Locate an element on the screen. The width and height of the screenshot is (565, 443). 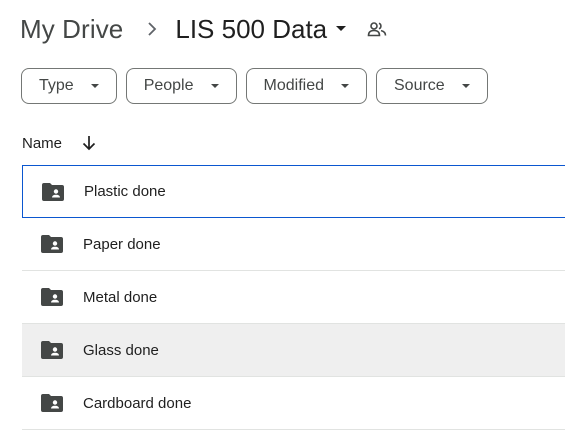
column-header: Name is located at coordinates (59, 143).